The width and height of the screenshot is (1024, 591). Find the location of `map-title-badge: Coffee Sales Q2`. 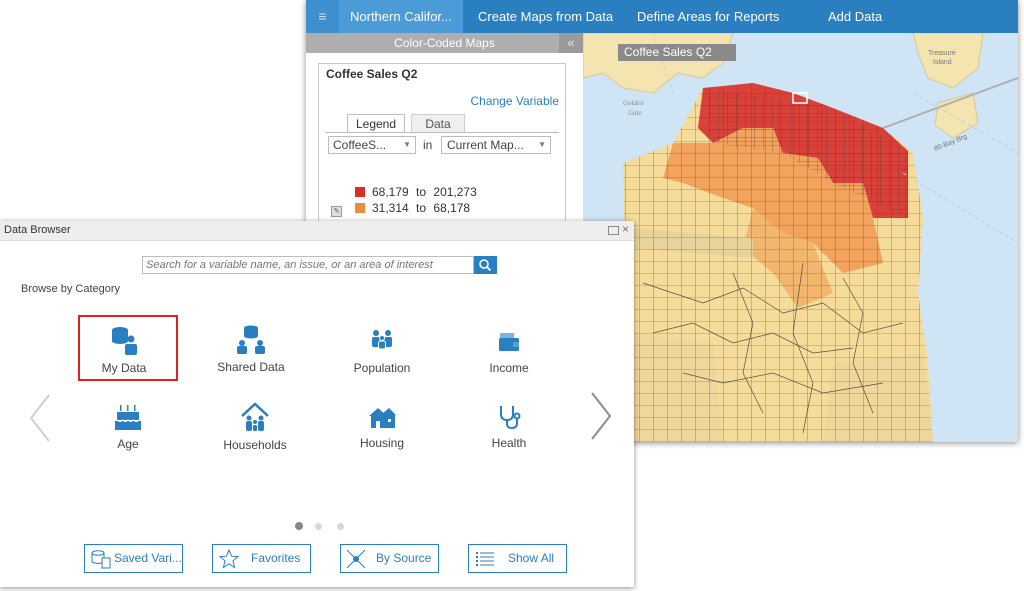

map-title-badge: Coffee Sales Q2 is located at coordinates (677, 52).